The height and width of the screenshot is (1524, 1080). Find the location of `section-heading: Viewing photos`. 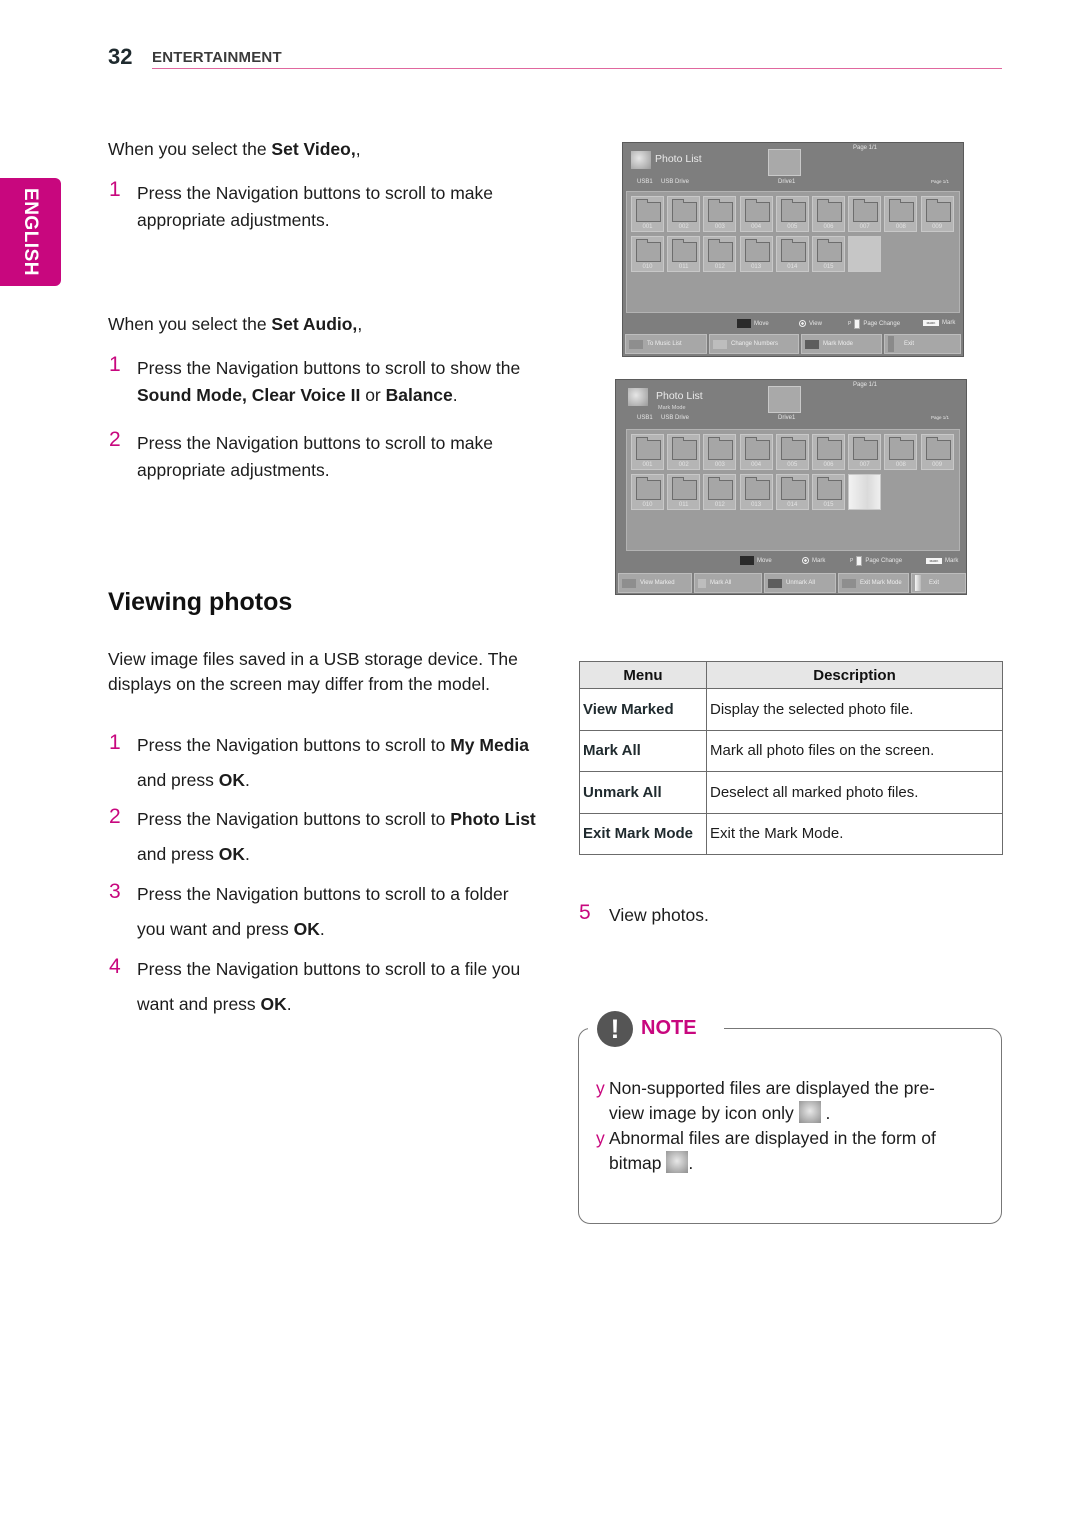

section-heading: Viewing photos is located at coordinates (200, 602).